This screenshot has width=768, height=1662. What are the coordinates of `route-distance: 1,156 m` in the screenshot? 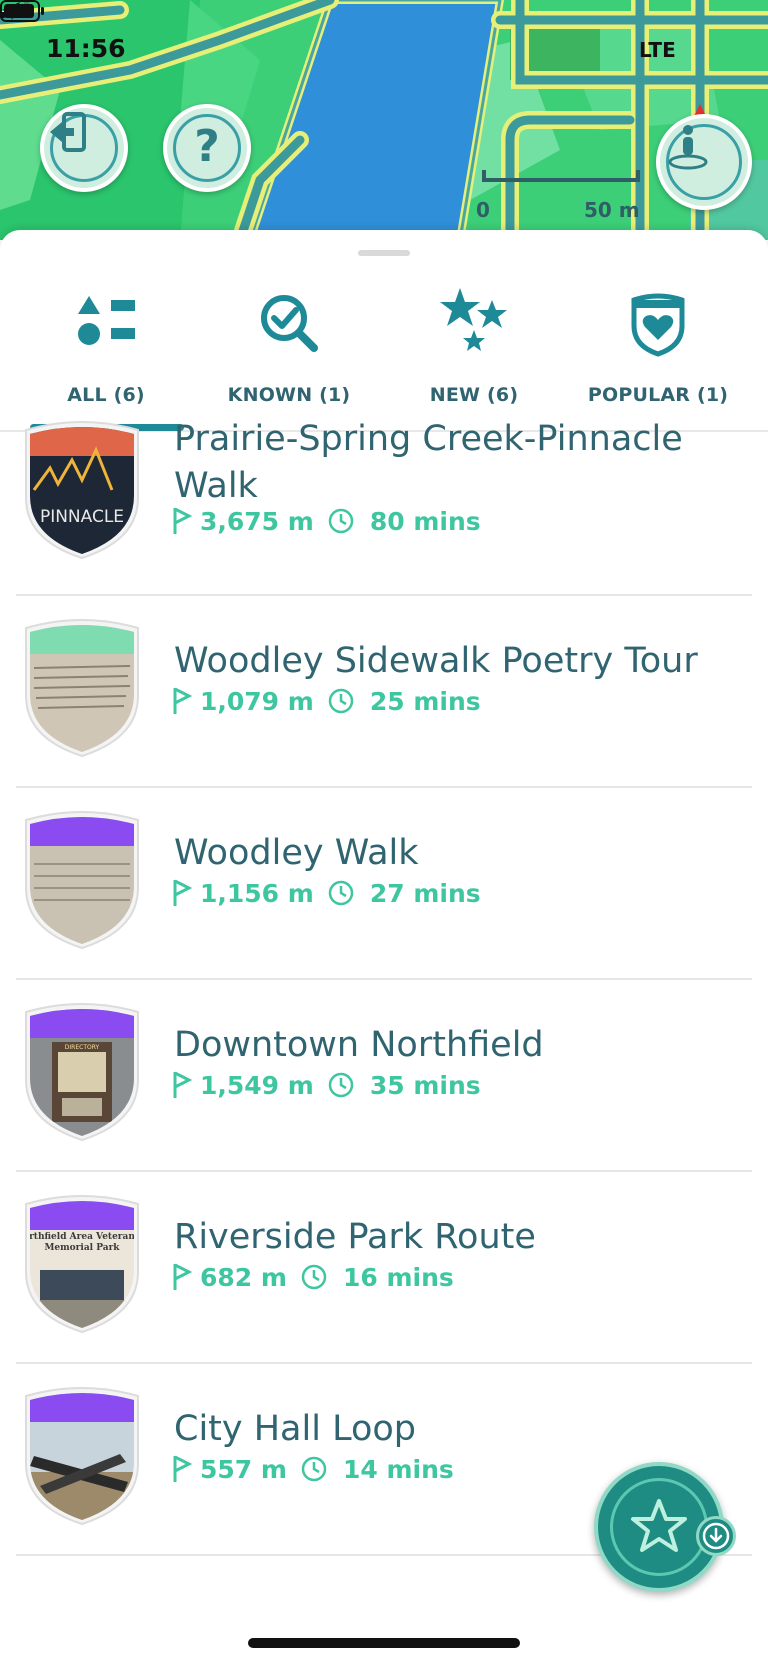 It's located at (257, 893).